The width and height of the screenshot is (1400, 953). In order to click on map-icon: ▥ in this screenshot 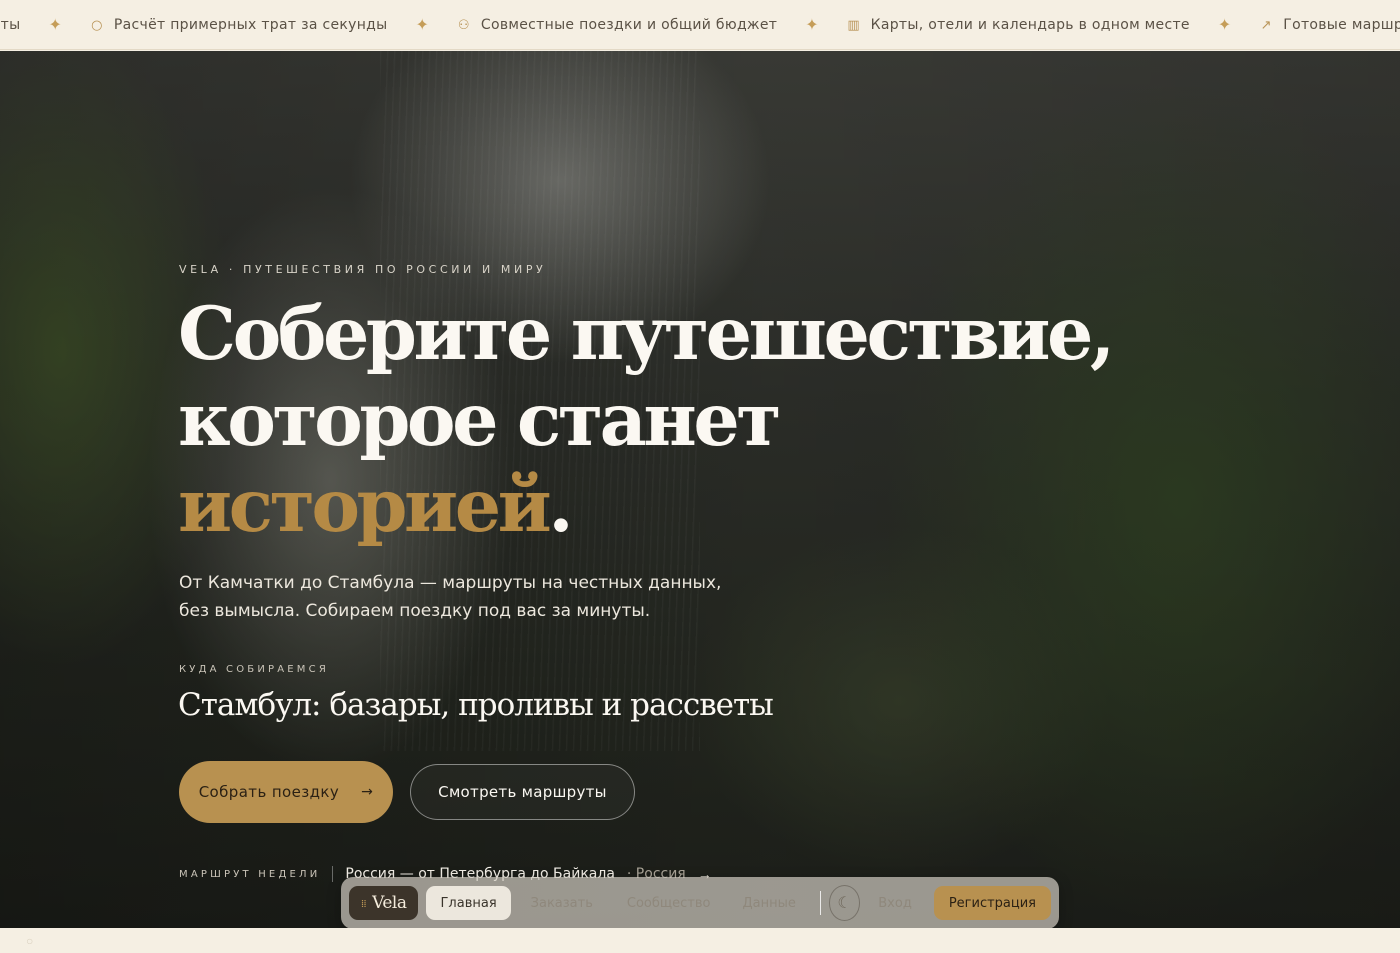, I will do `click(853, 25)`.